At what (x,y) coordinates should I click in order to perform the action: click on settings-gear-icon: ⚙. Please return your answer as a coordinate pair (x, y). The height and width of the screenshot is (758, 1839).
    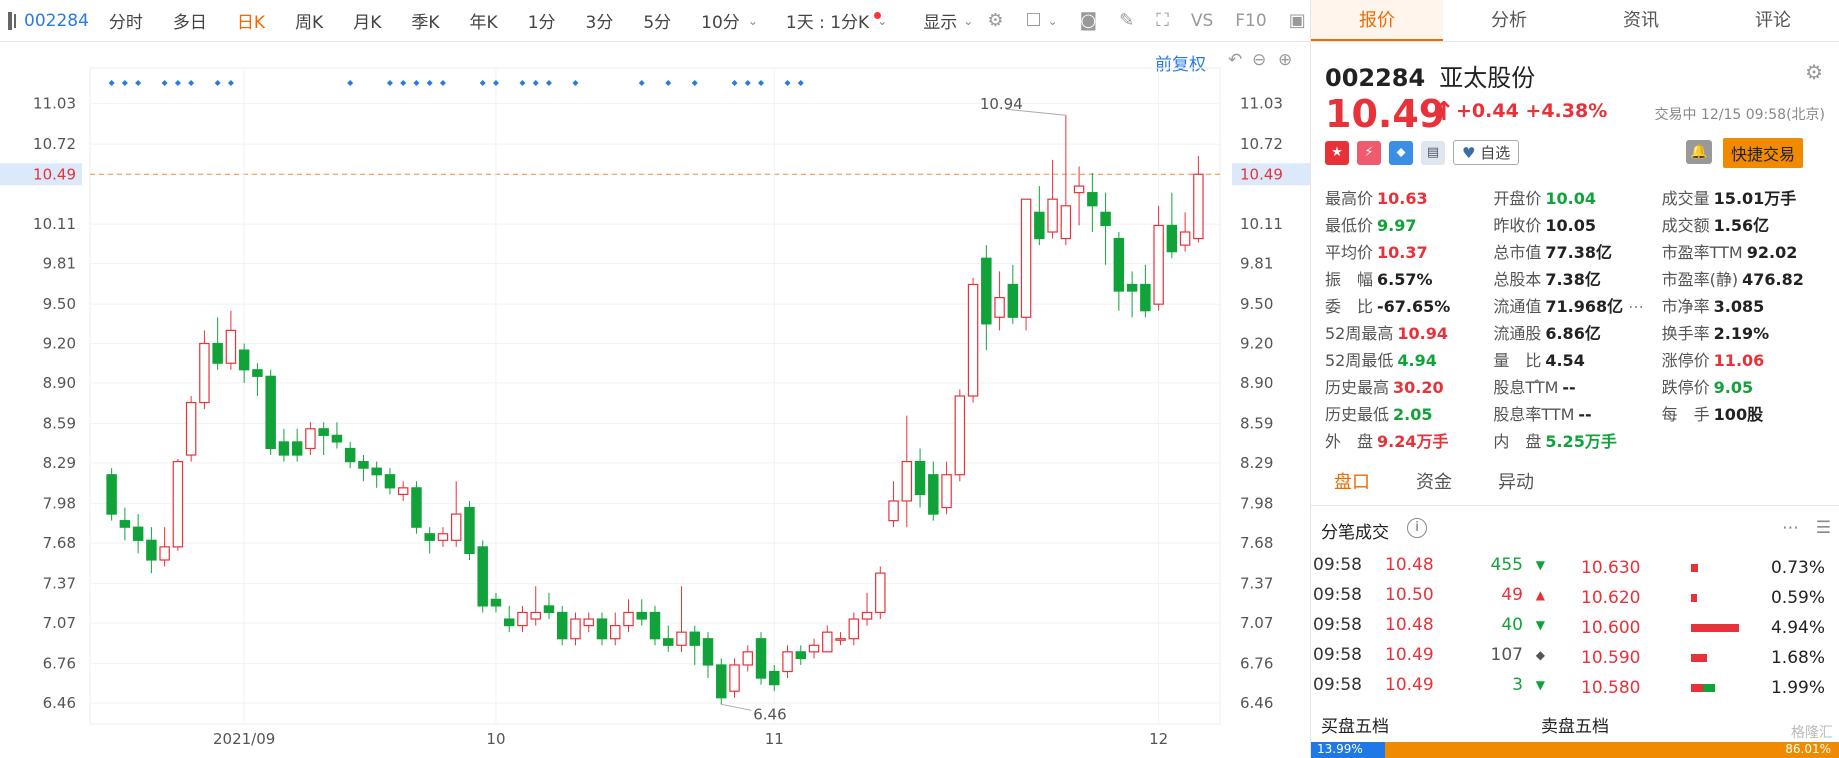
    Looking at the image, I should click on (995, 20).